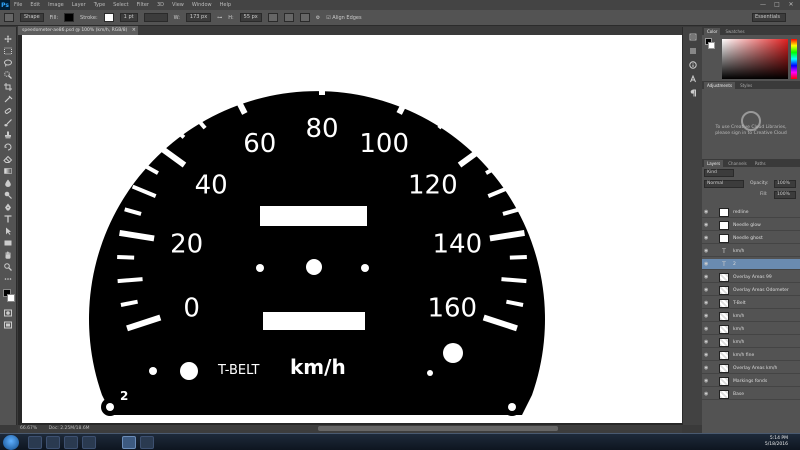 The width and height of the screenshot is (800, 450). Describe the element at coordinates (318, 18) in the screenshot. I see `gear-icon: ⚙` at that location.